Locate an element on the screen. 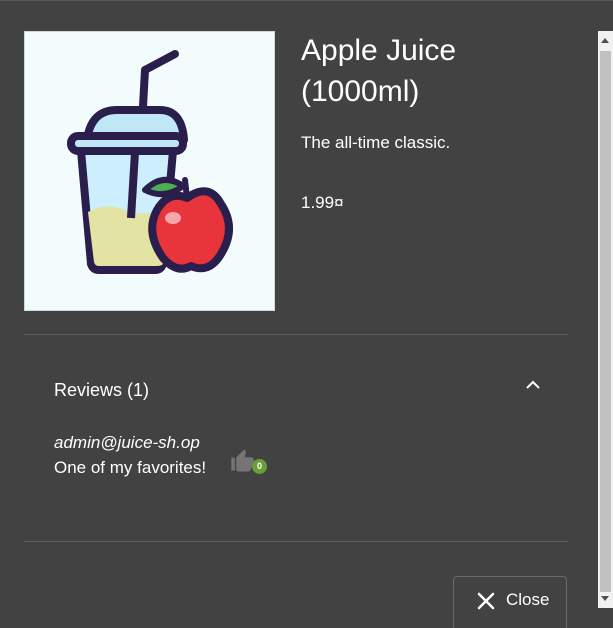 The width and height of the screenshot is (613, 628). product-description: The all-time classic. is located at coordinates (376, 142).